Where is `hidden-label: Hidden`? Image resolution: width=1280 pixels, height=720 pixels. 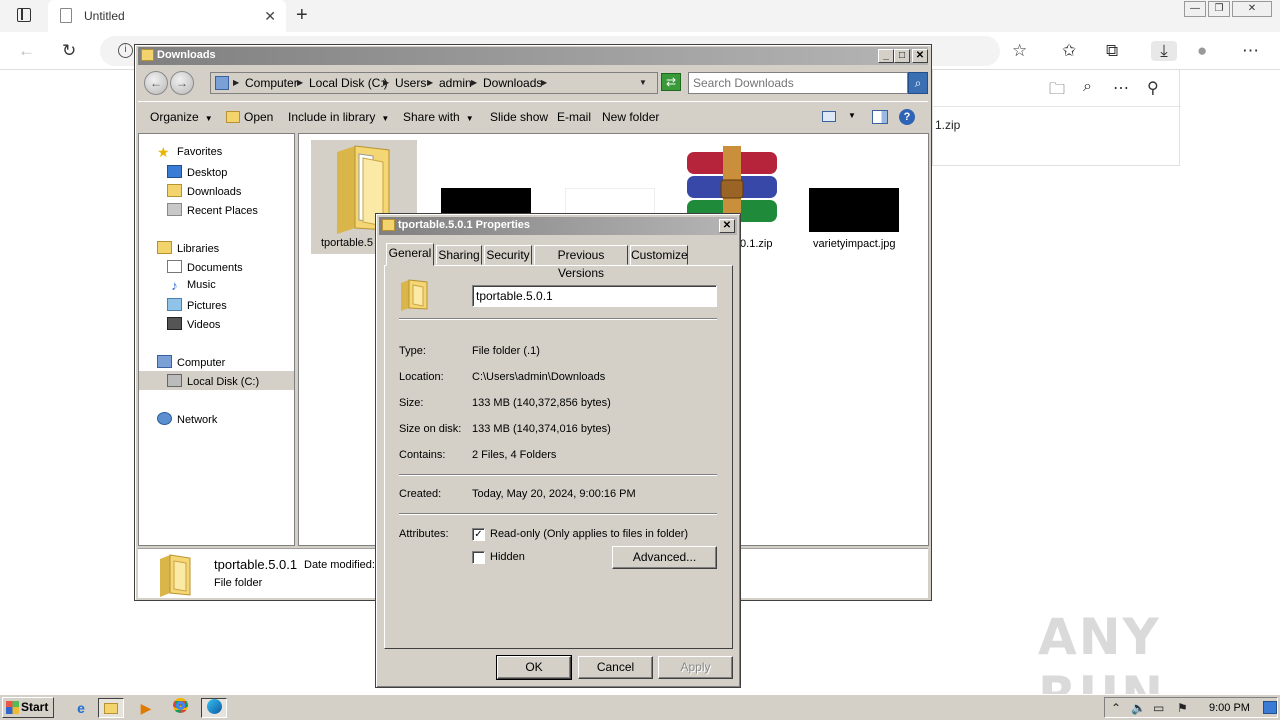
hidden-label: Hidden is located at coordinates (507, 557).